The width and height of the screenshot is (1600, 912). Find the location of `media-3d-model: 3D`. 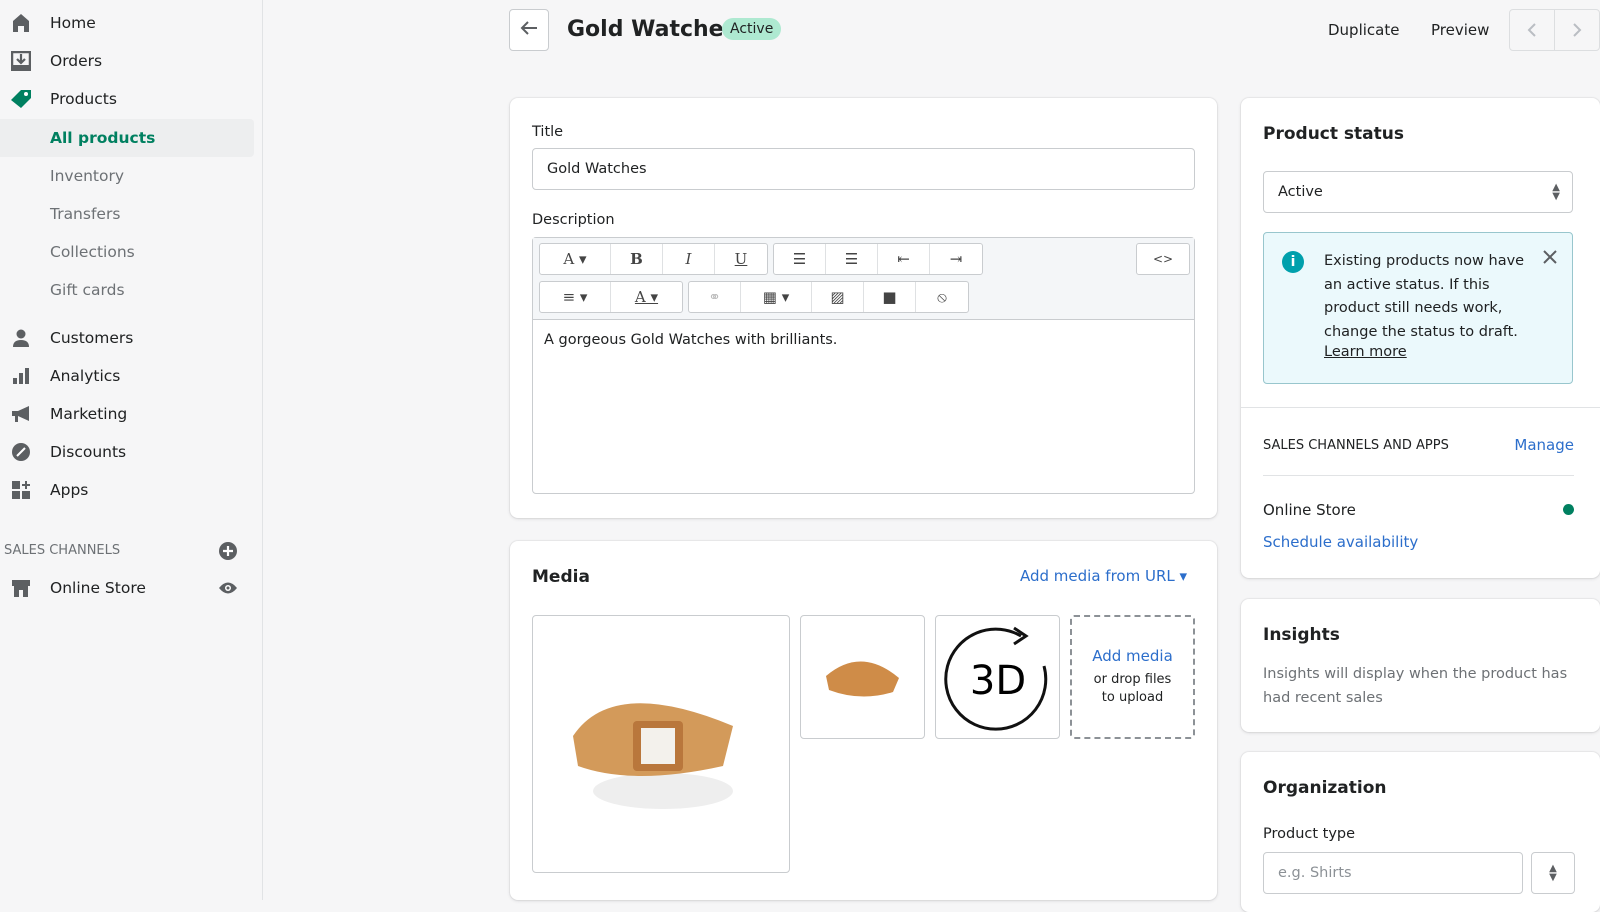

media-3d-model: 3D is located at coordinates (997, 677).